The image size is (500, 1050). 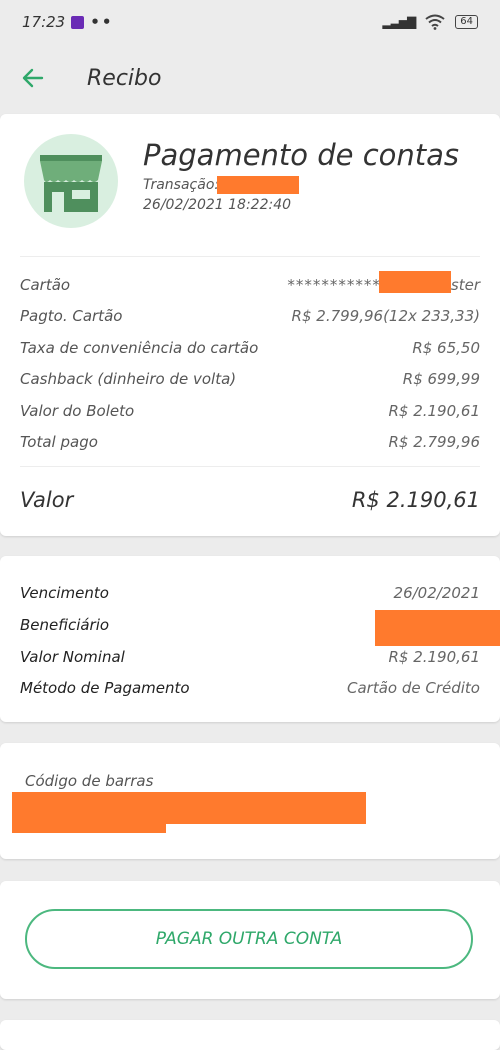 I want to click on card-number-masked: ***********, so click(x=334, y=285).